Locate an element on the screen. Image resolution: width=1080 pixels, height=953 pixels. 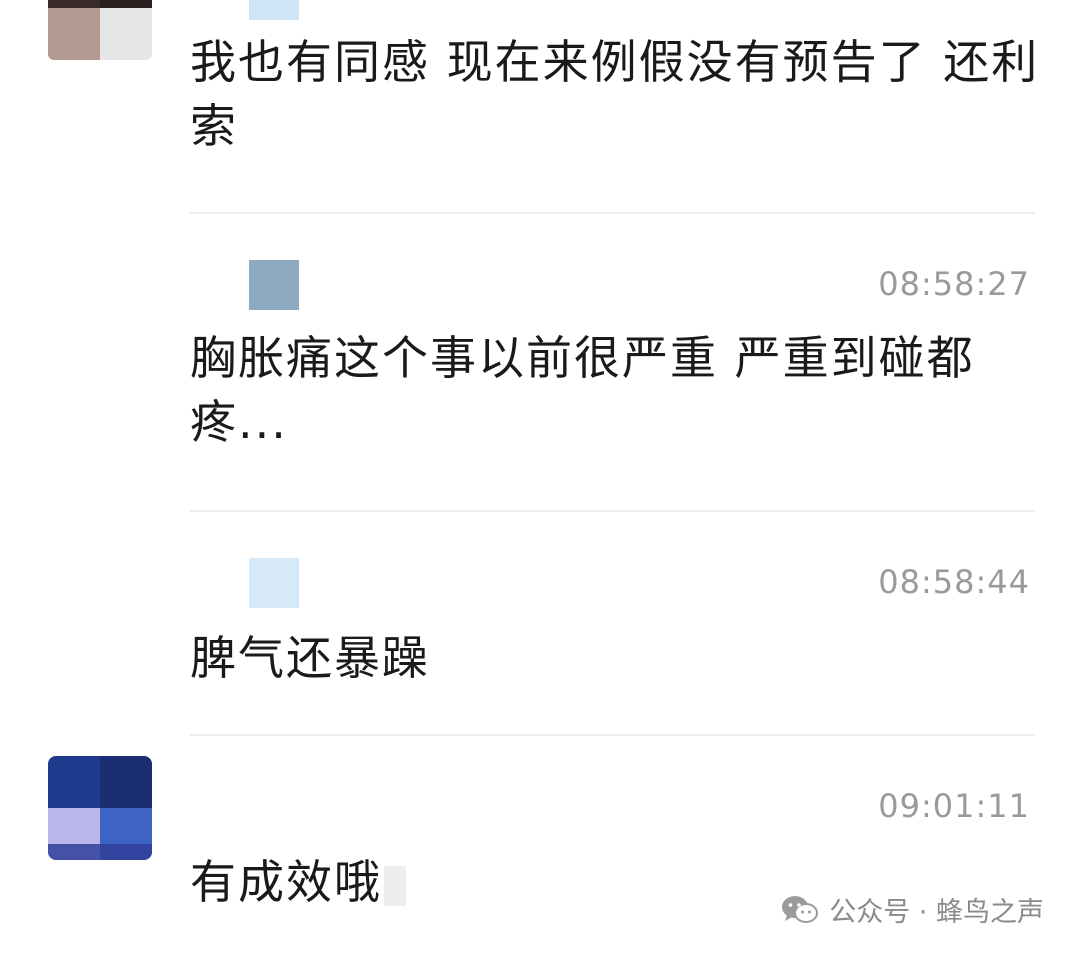
comment-timestamp: 09:01:11 is located at coordinates (954, 806).